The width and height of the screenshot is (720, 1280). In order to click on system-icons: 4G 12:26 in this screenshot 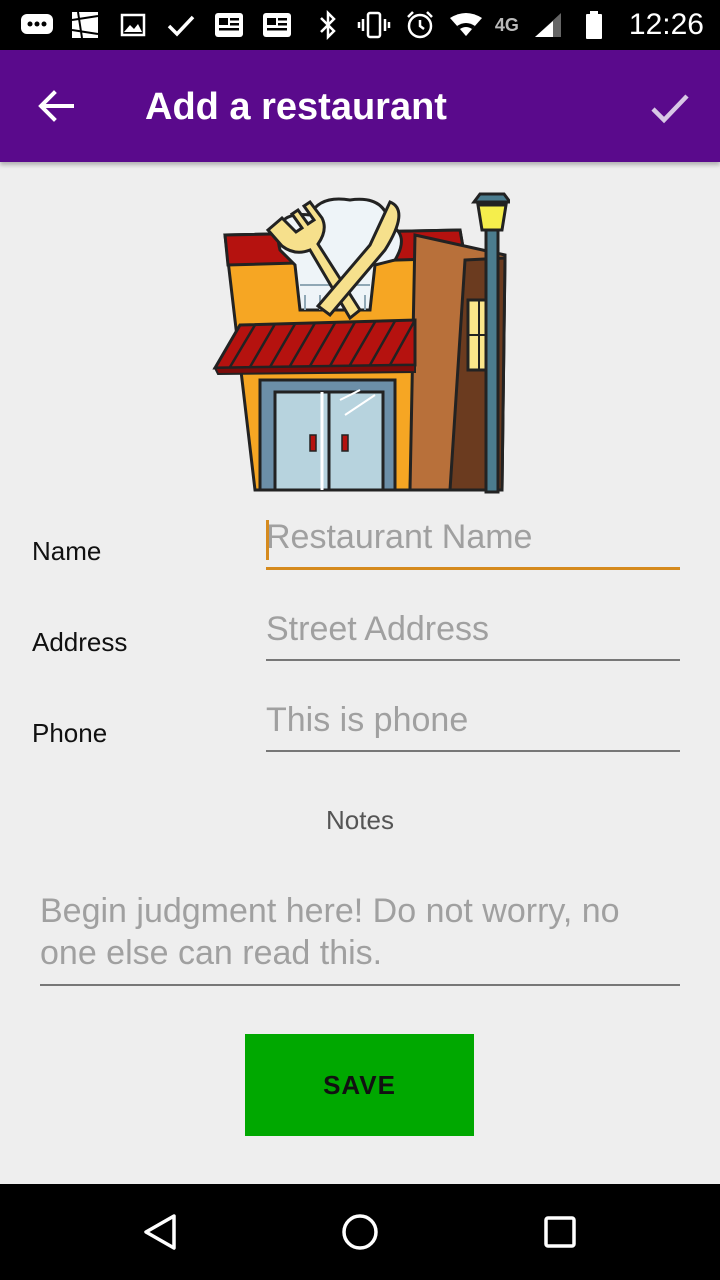, I will do `click(507, 25)`.